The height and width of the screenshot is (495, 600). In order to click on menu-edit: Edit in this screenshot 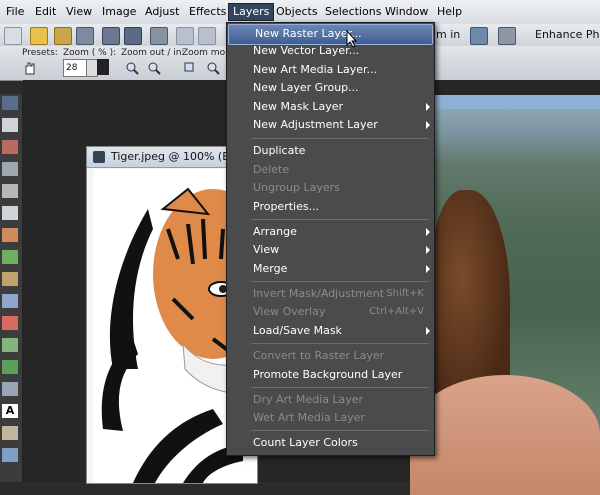, I will do `click(45, 12)`.